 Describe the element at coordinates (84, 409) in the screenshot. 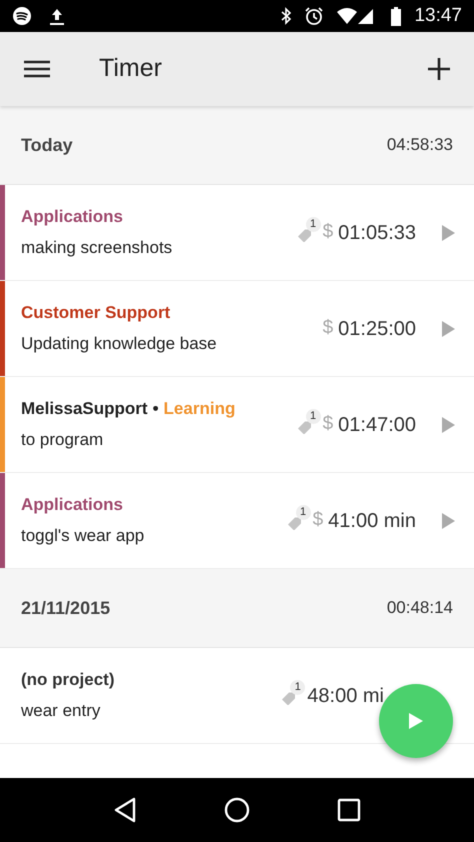

I see `client-name: MelissaSupport` at that location.